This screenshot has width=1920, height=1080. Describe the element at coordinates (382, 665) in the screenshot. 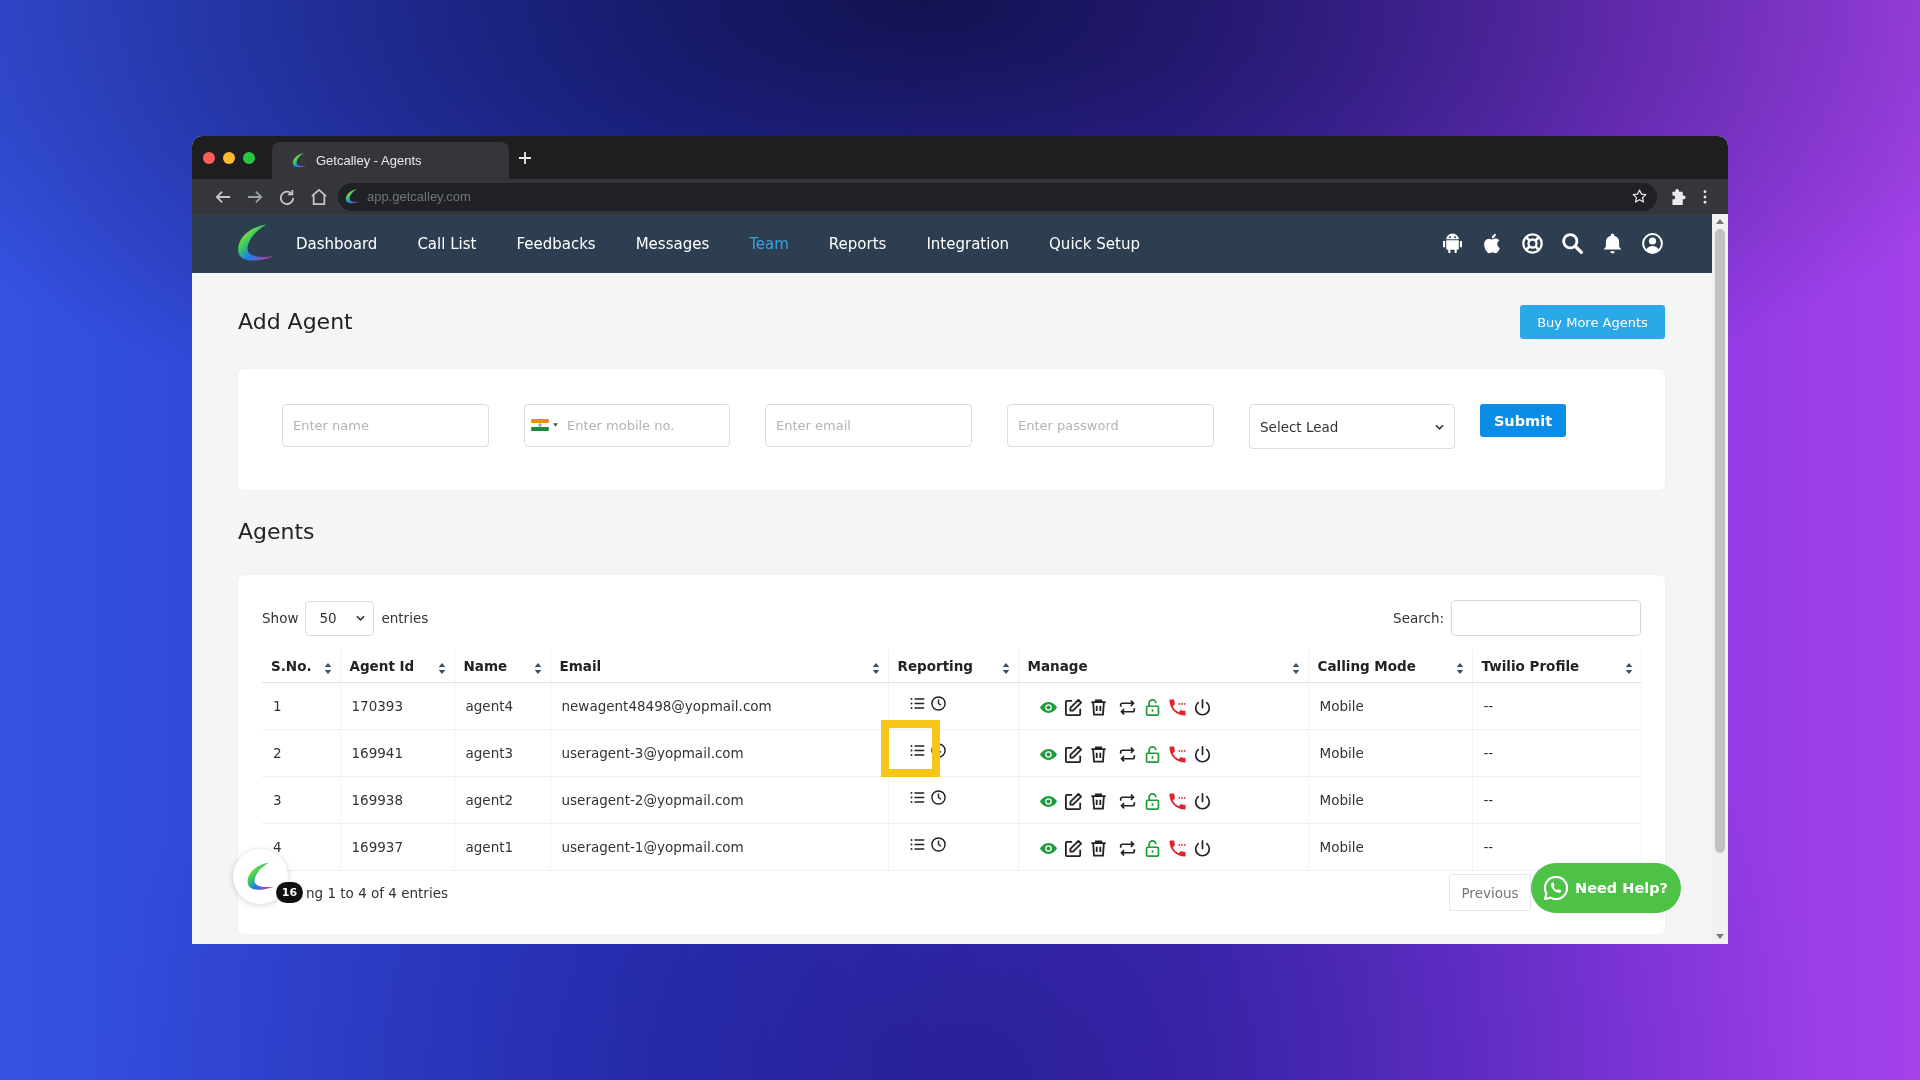

I see `column-header: Agent Id` at that location.